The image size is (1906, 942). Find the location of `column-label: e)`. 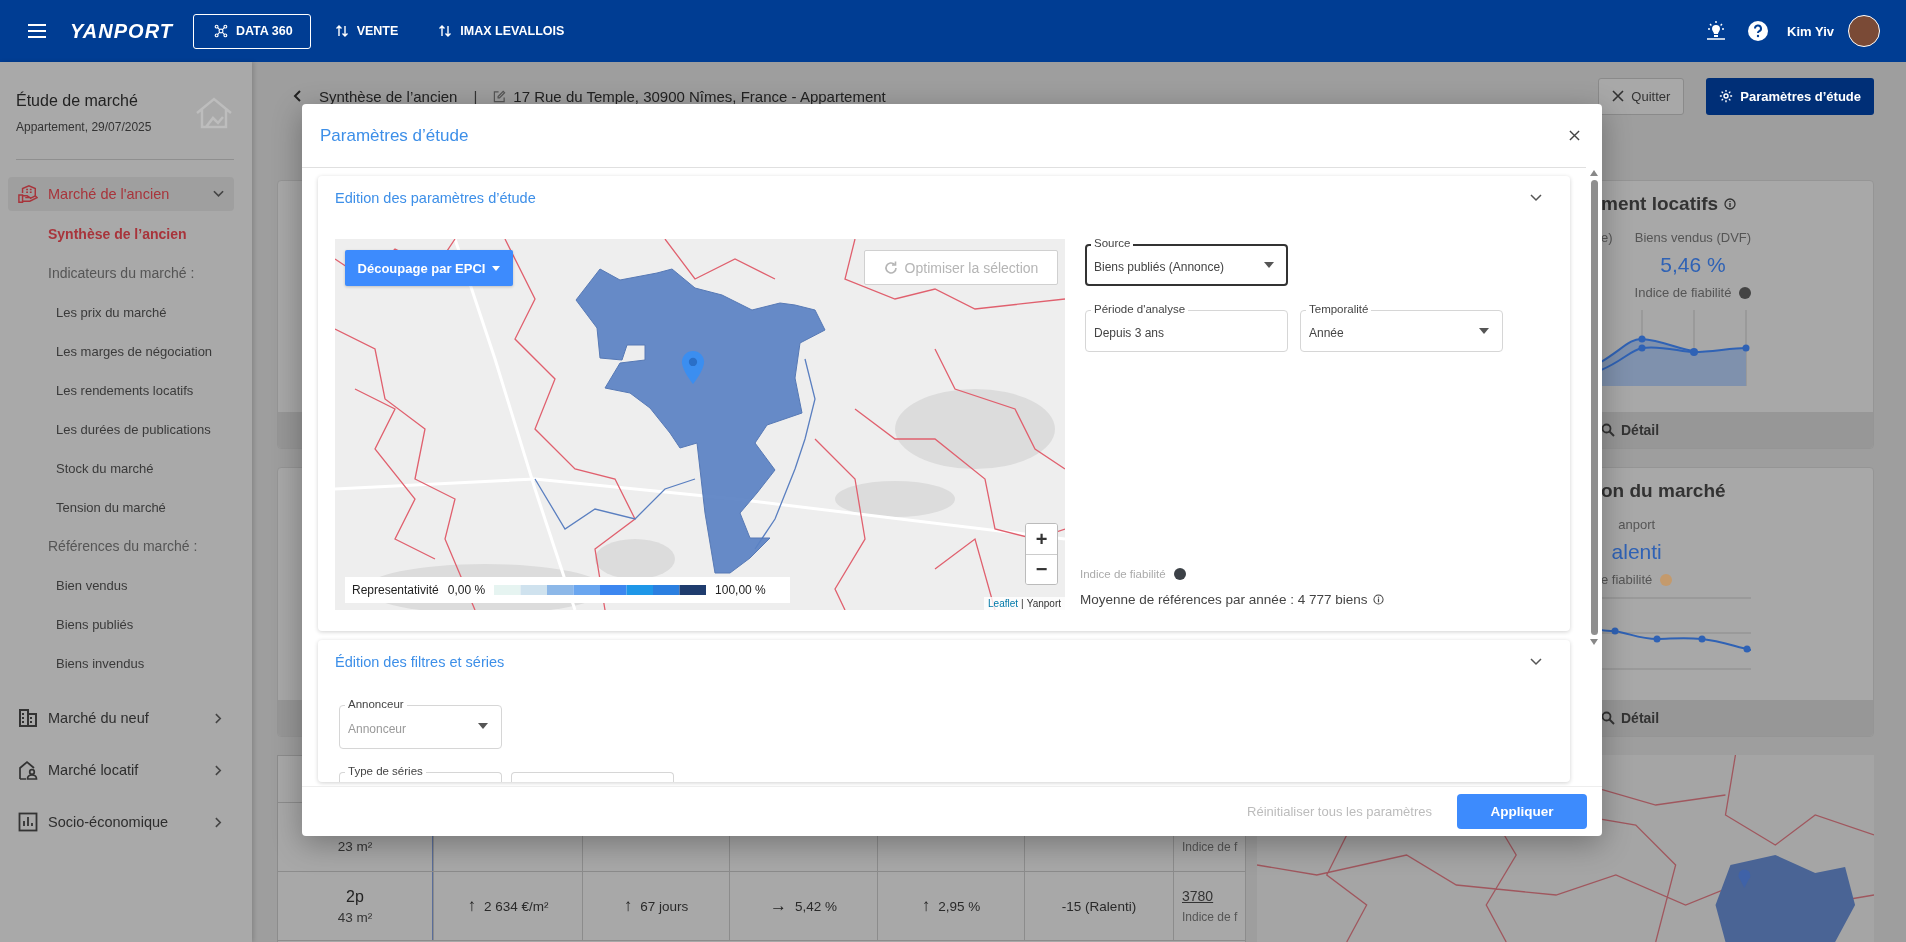

column-label: e) is located at coordinates (1607, 237).